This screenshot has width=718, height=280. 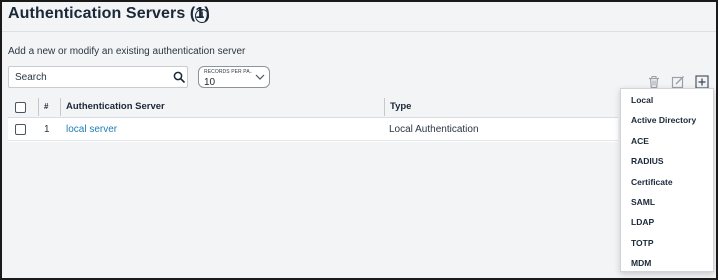 I want to click on select-all-checkbox, so click(x=20, y=107).